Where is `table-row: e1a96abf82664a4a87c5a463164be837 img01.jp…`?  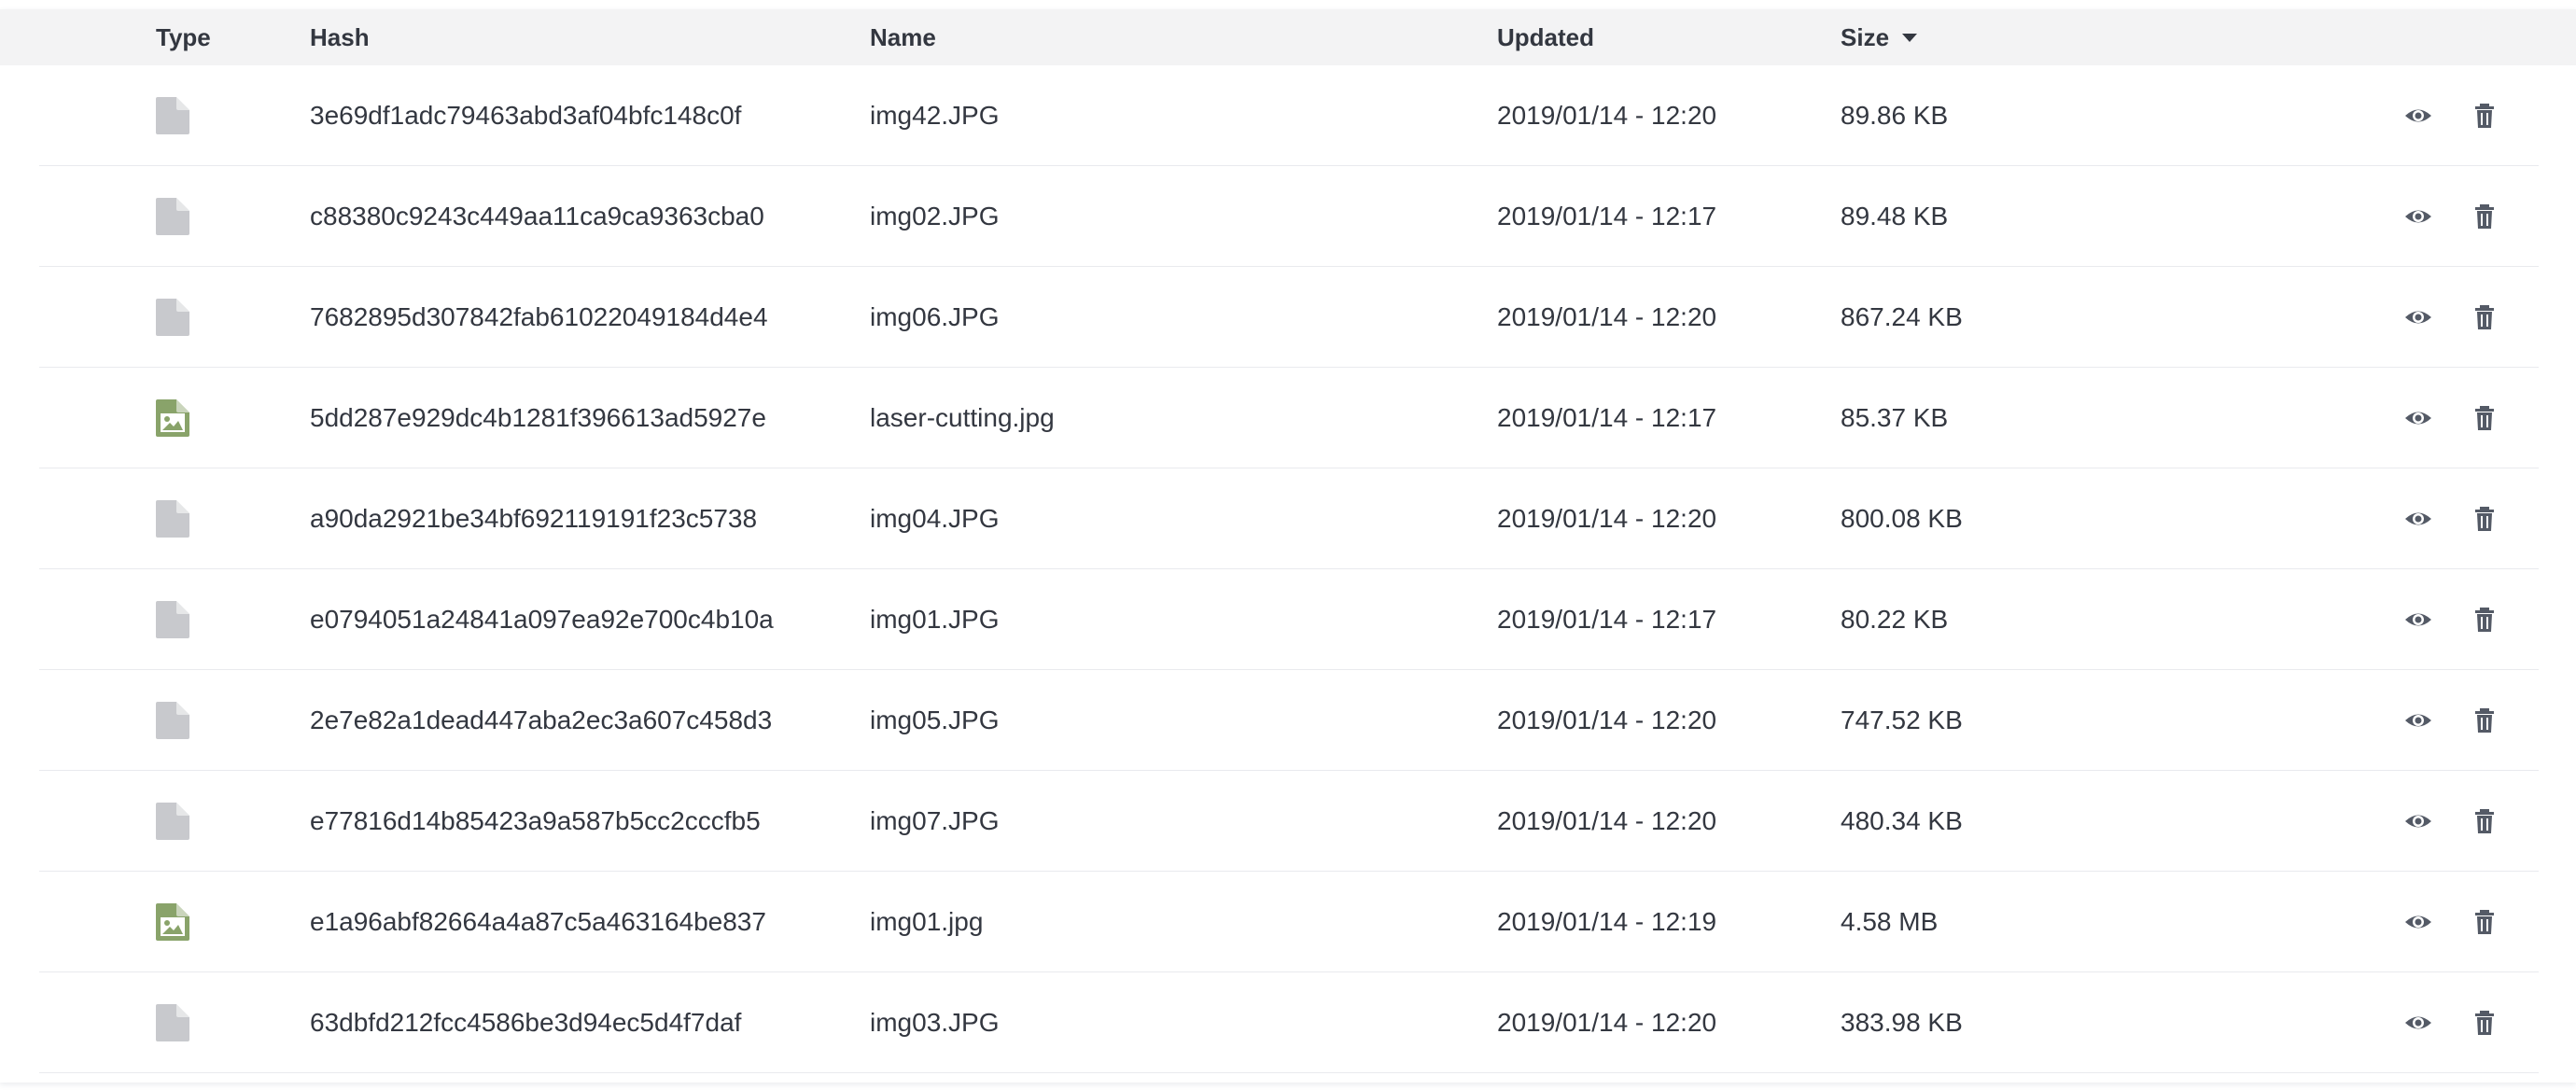
table-row: e1a96abf82664a4a87c5a463164be837 img01.jp… is located at coordinates (1288, 922).